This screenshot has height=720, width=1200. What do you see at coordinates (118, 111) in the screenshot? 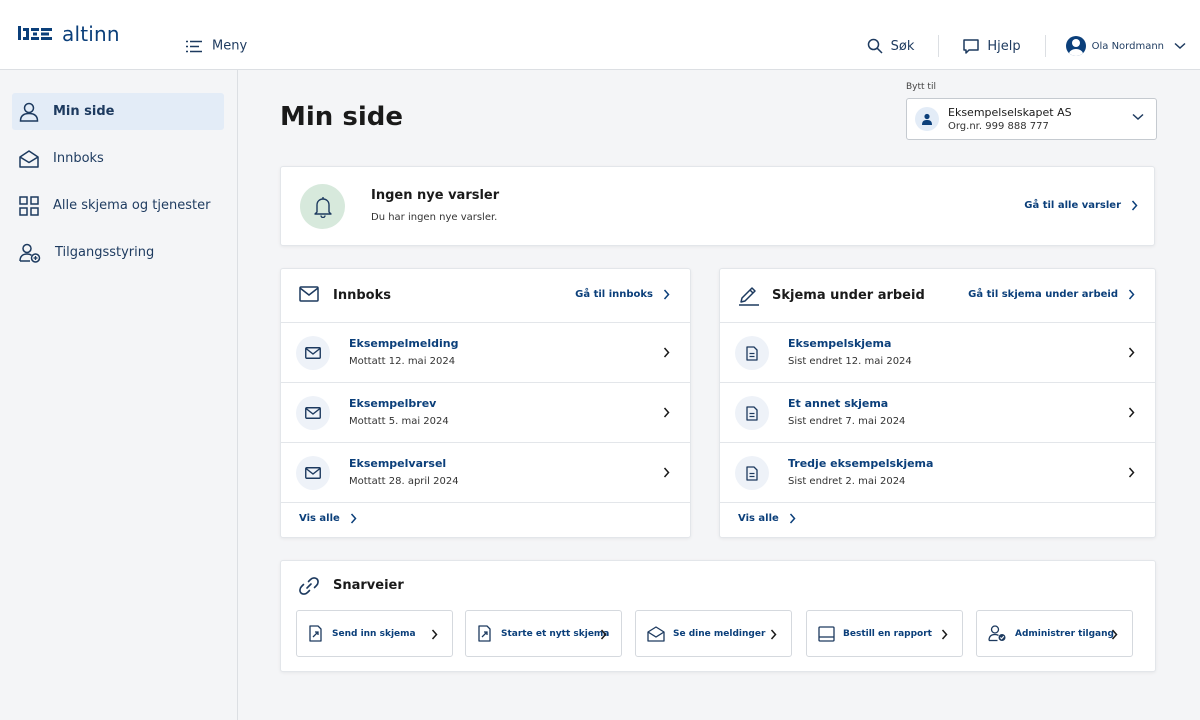
I see `sidebar-item-min-side: Min side` at bounding box center [118, 111].